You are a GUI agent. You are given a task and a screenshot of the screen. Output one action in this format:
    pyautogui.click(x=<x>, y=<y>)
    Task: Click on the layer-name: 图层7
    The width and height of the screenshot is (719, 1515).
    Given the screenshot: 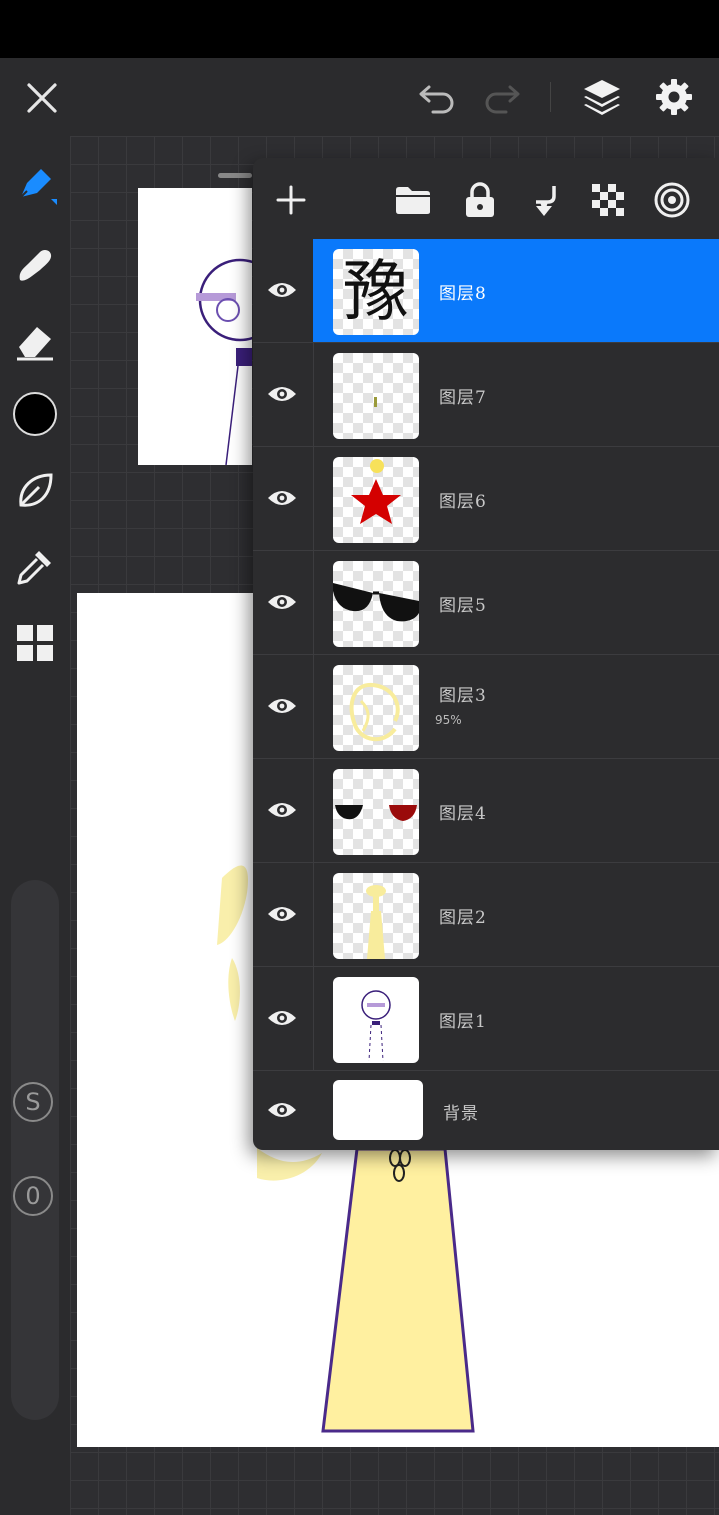 What is the action you would take?
    pyautogui.click(x=463, y=398)
    